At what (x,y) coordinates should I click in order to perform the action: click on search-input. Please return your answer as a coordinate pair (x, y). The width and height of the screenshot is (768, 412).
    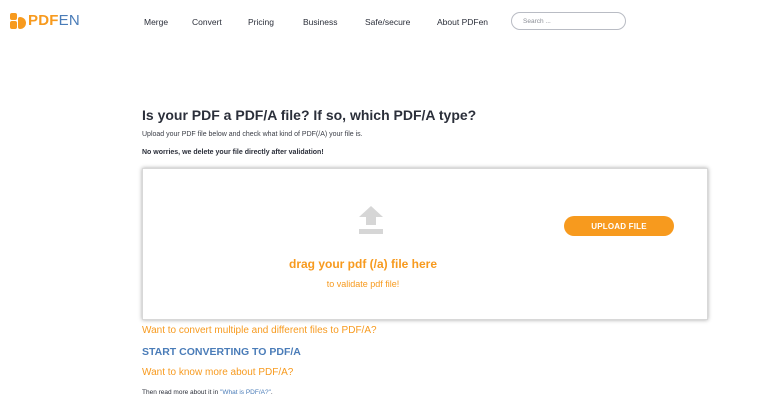
    Looking at the image, I should click on (570, 21).